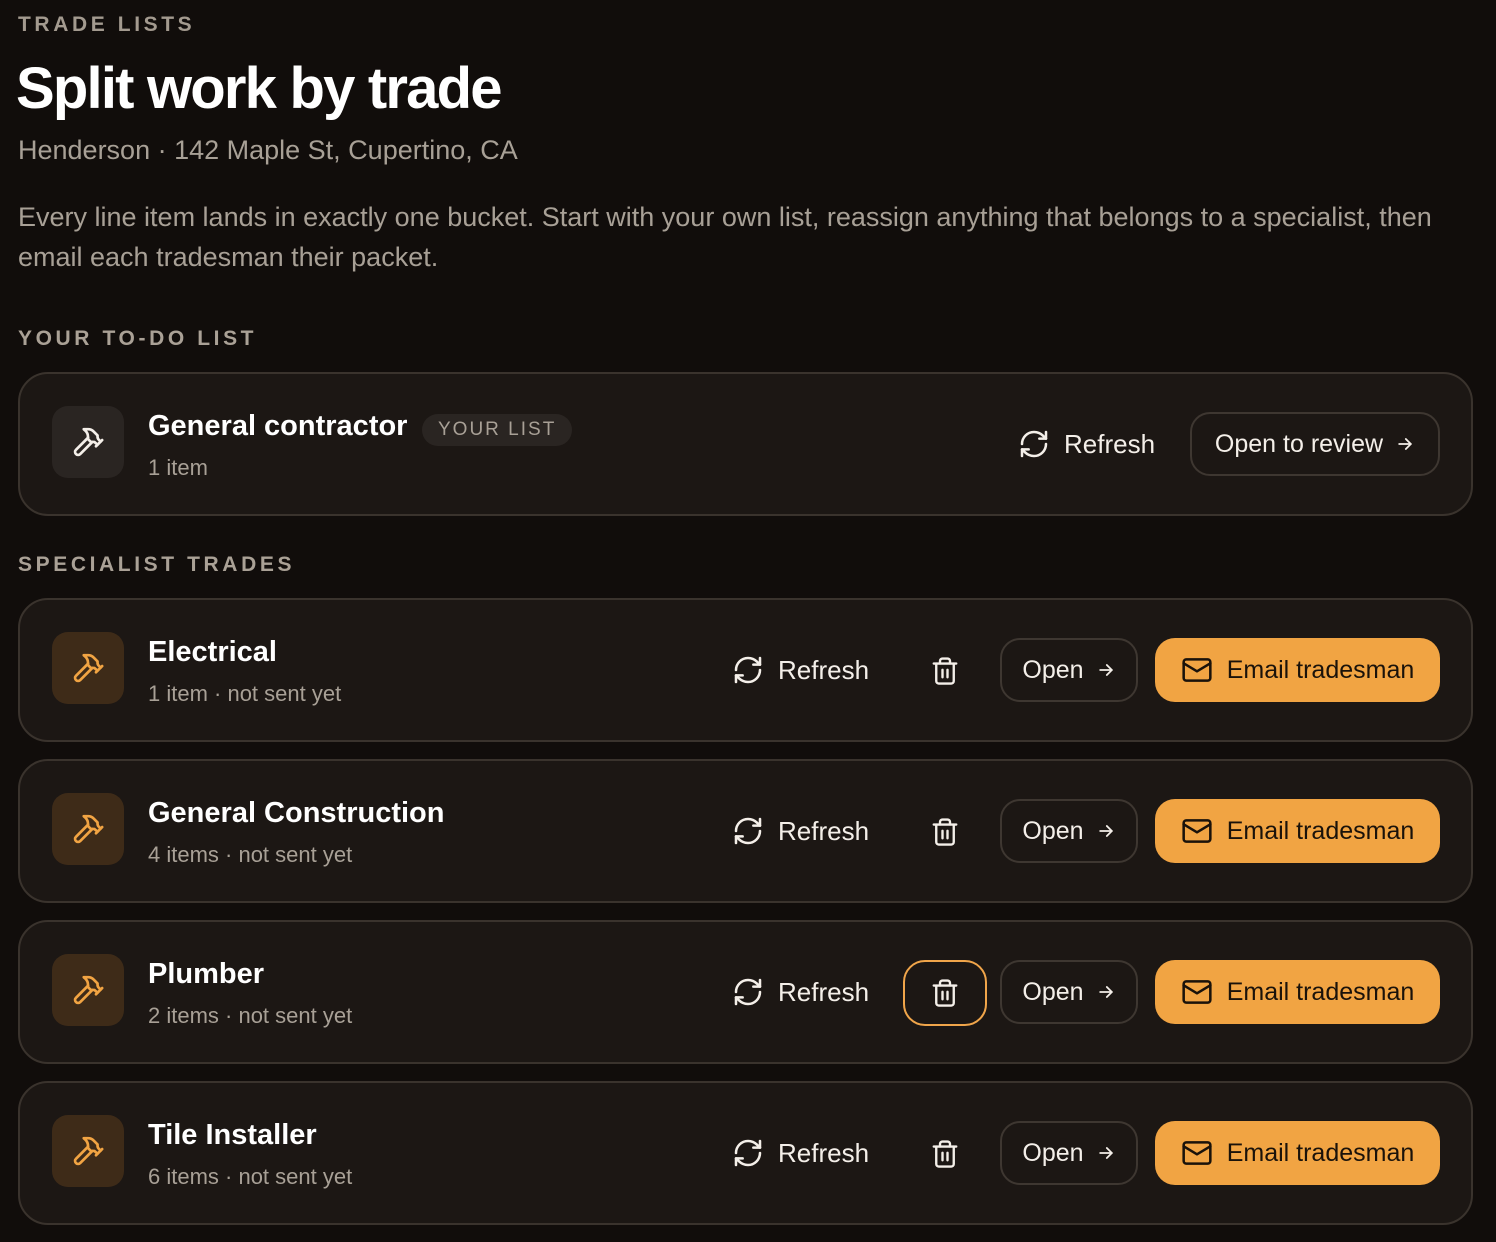 The width and height of the screenshot is (1496, 1242). Describe the element at coordinates (212, 652) in the screenshot. I see `trade-name: Electrical` at that location.